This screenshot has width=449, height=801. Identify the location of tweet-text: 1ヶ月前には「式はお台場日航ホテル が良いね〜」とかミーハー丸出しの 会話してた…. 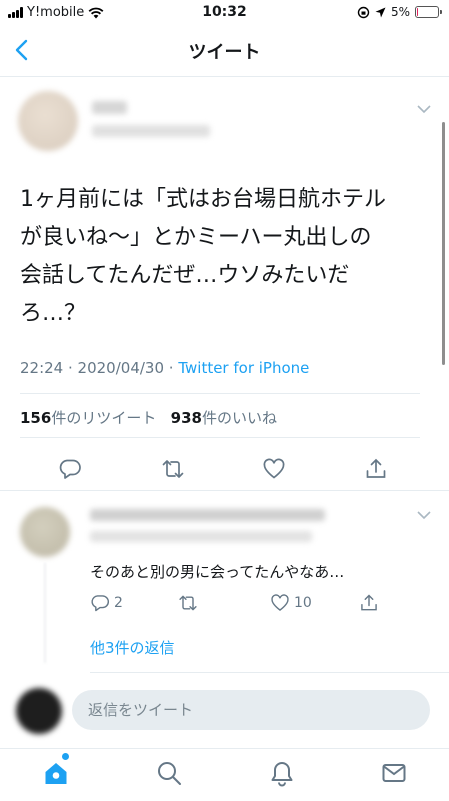
(203, 256).